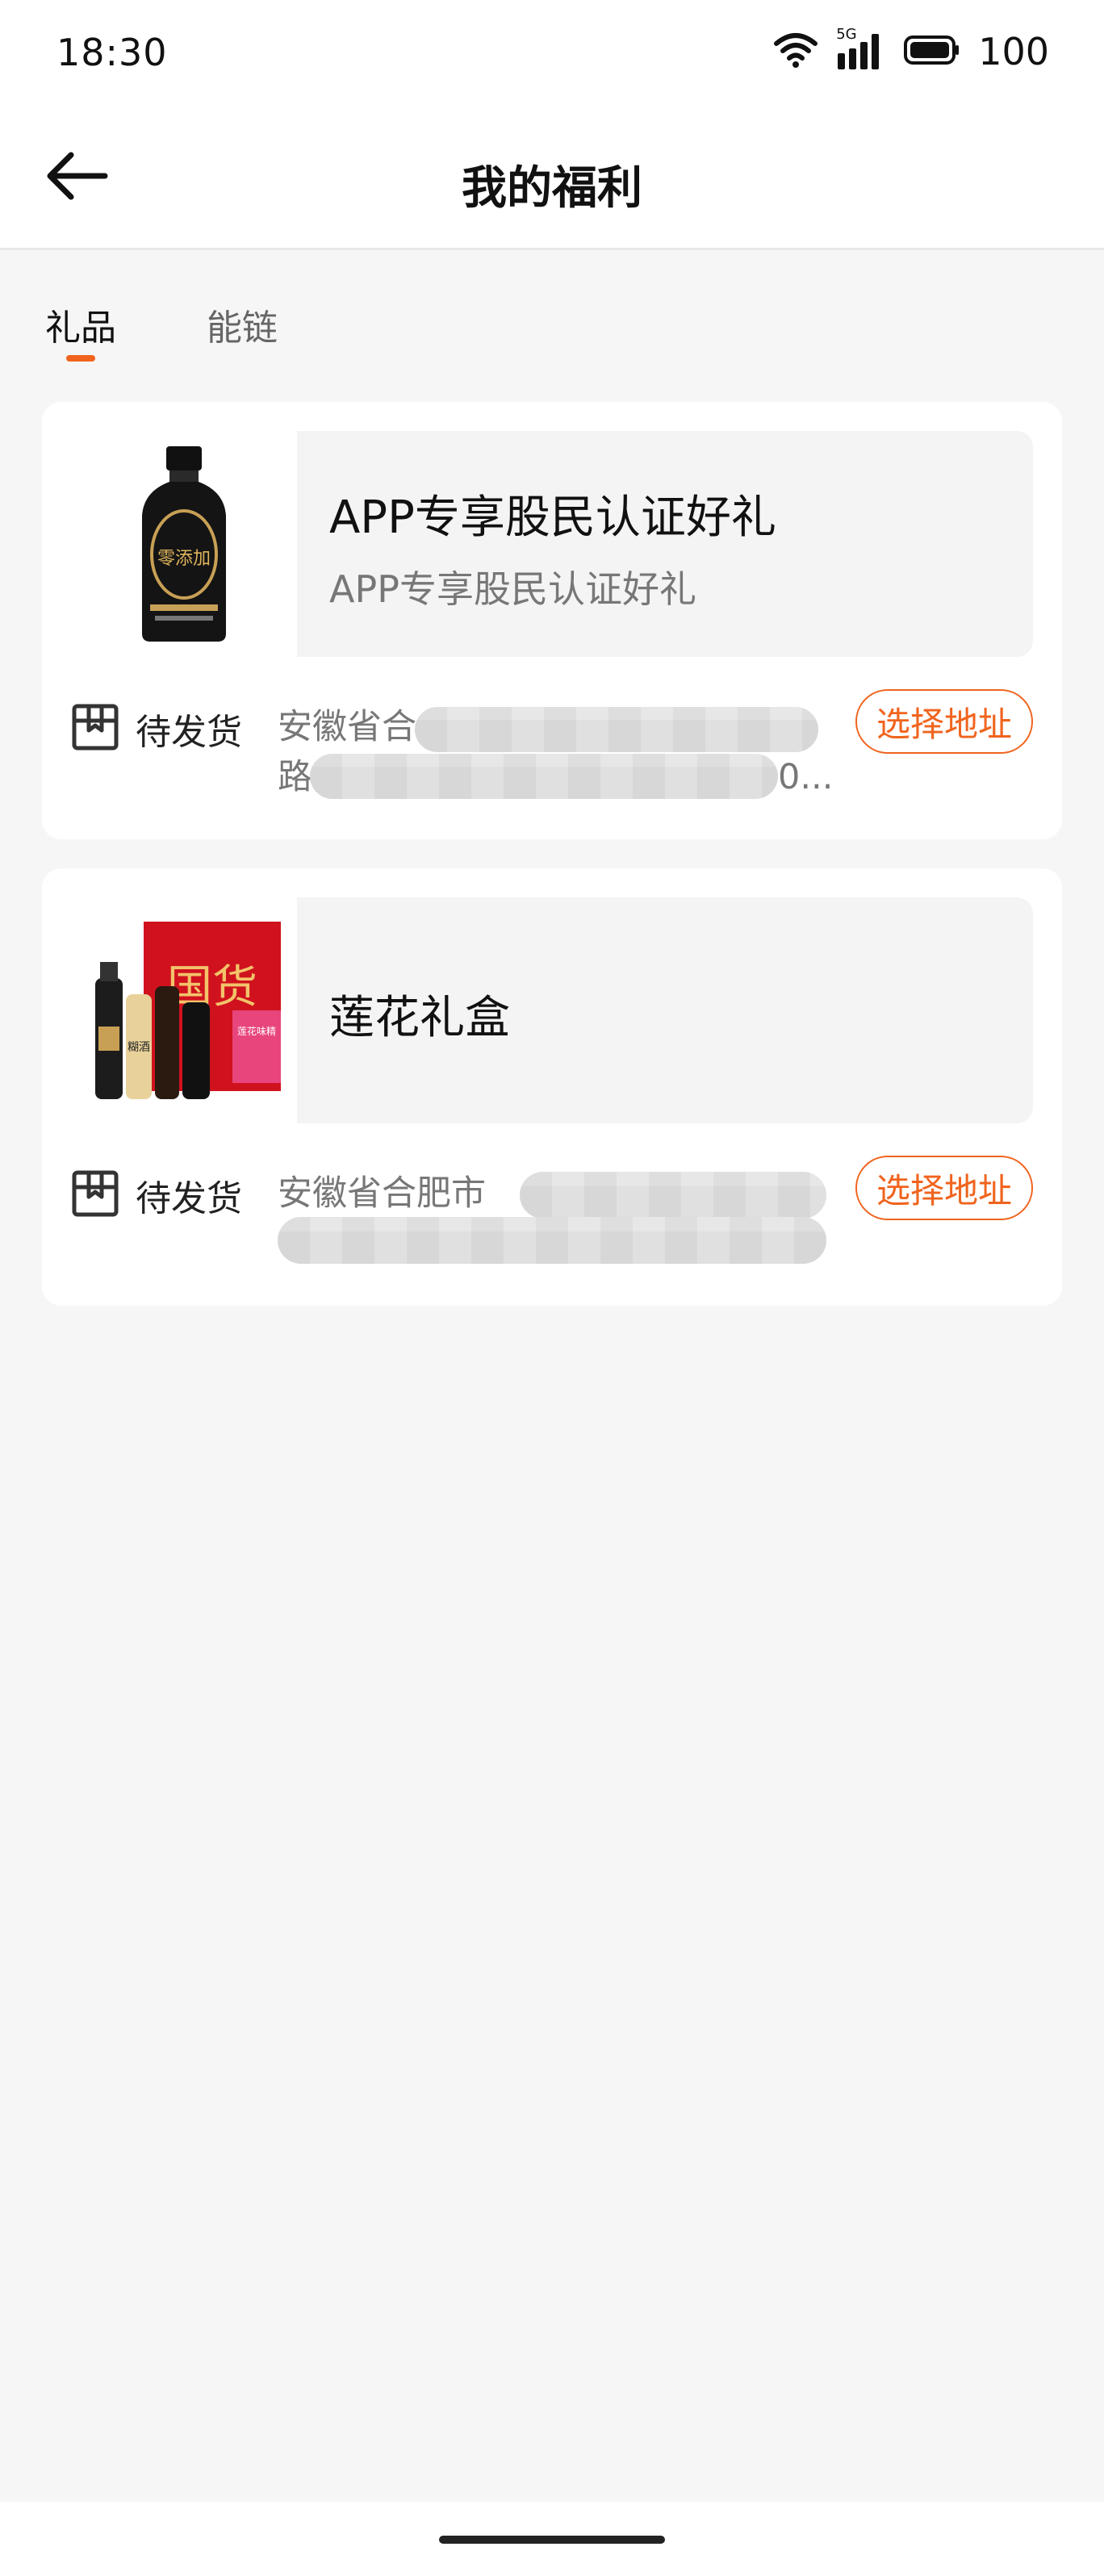  What do you see at coordinates (932, 51) in the screenshot?
I see `battery-icon` at bounding box center [932, 51].